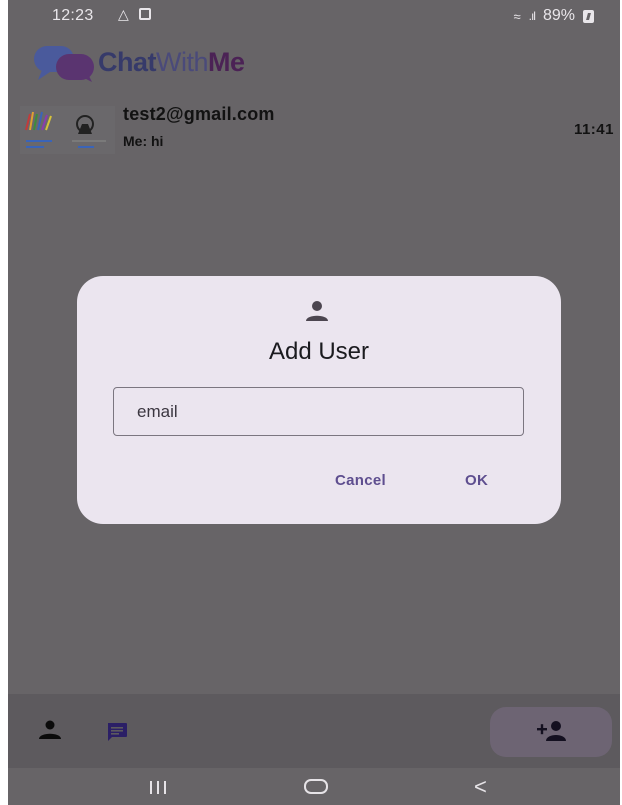 The height and width of the screenshot is (805, 622). I want to click on media-notification-icon, so click(145, 14).